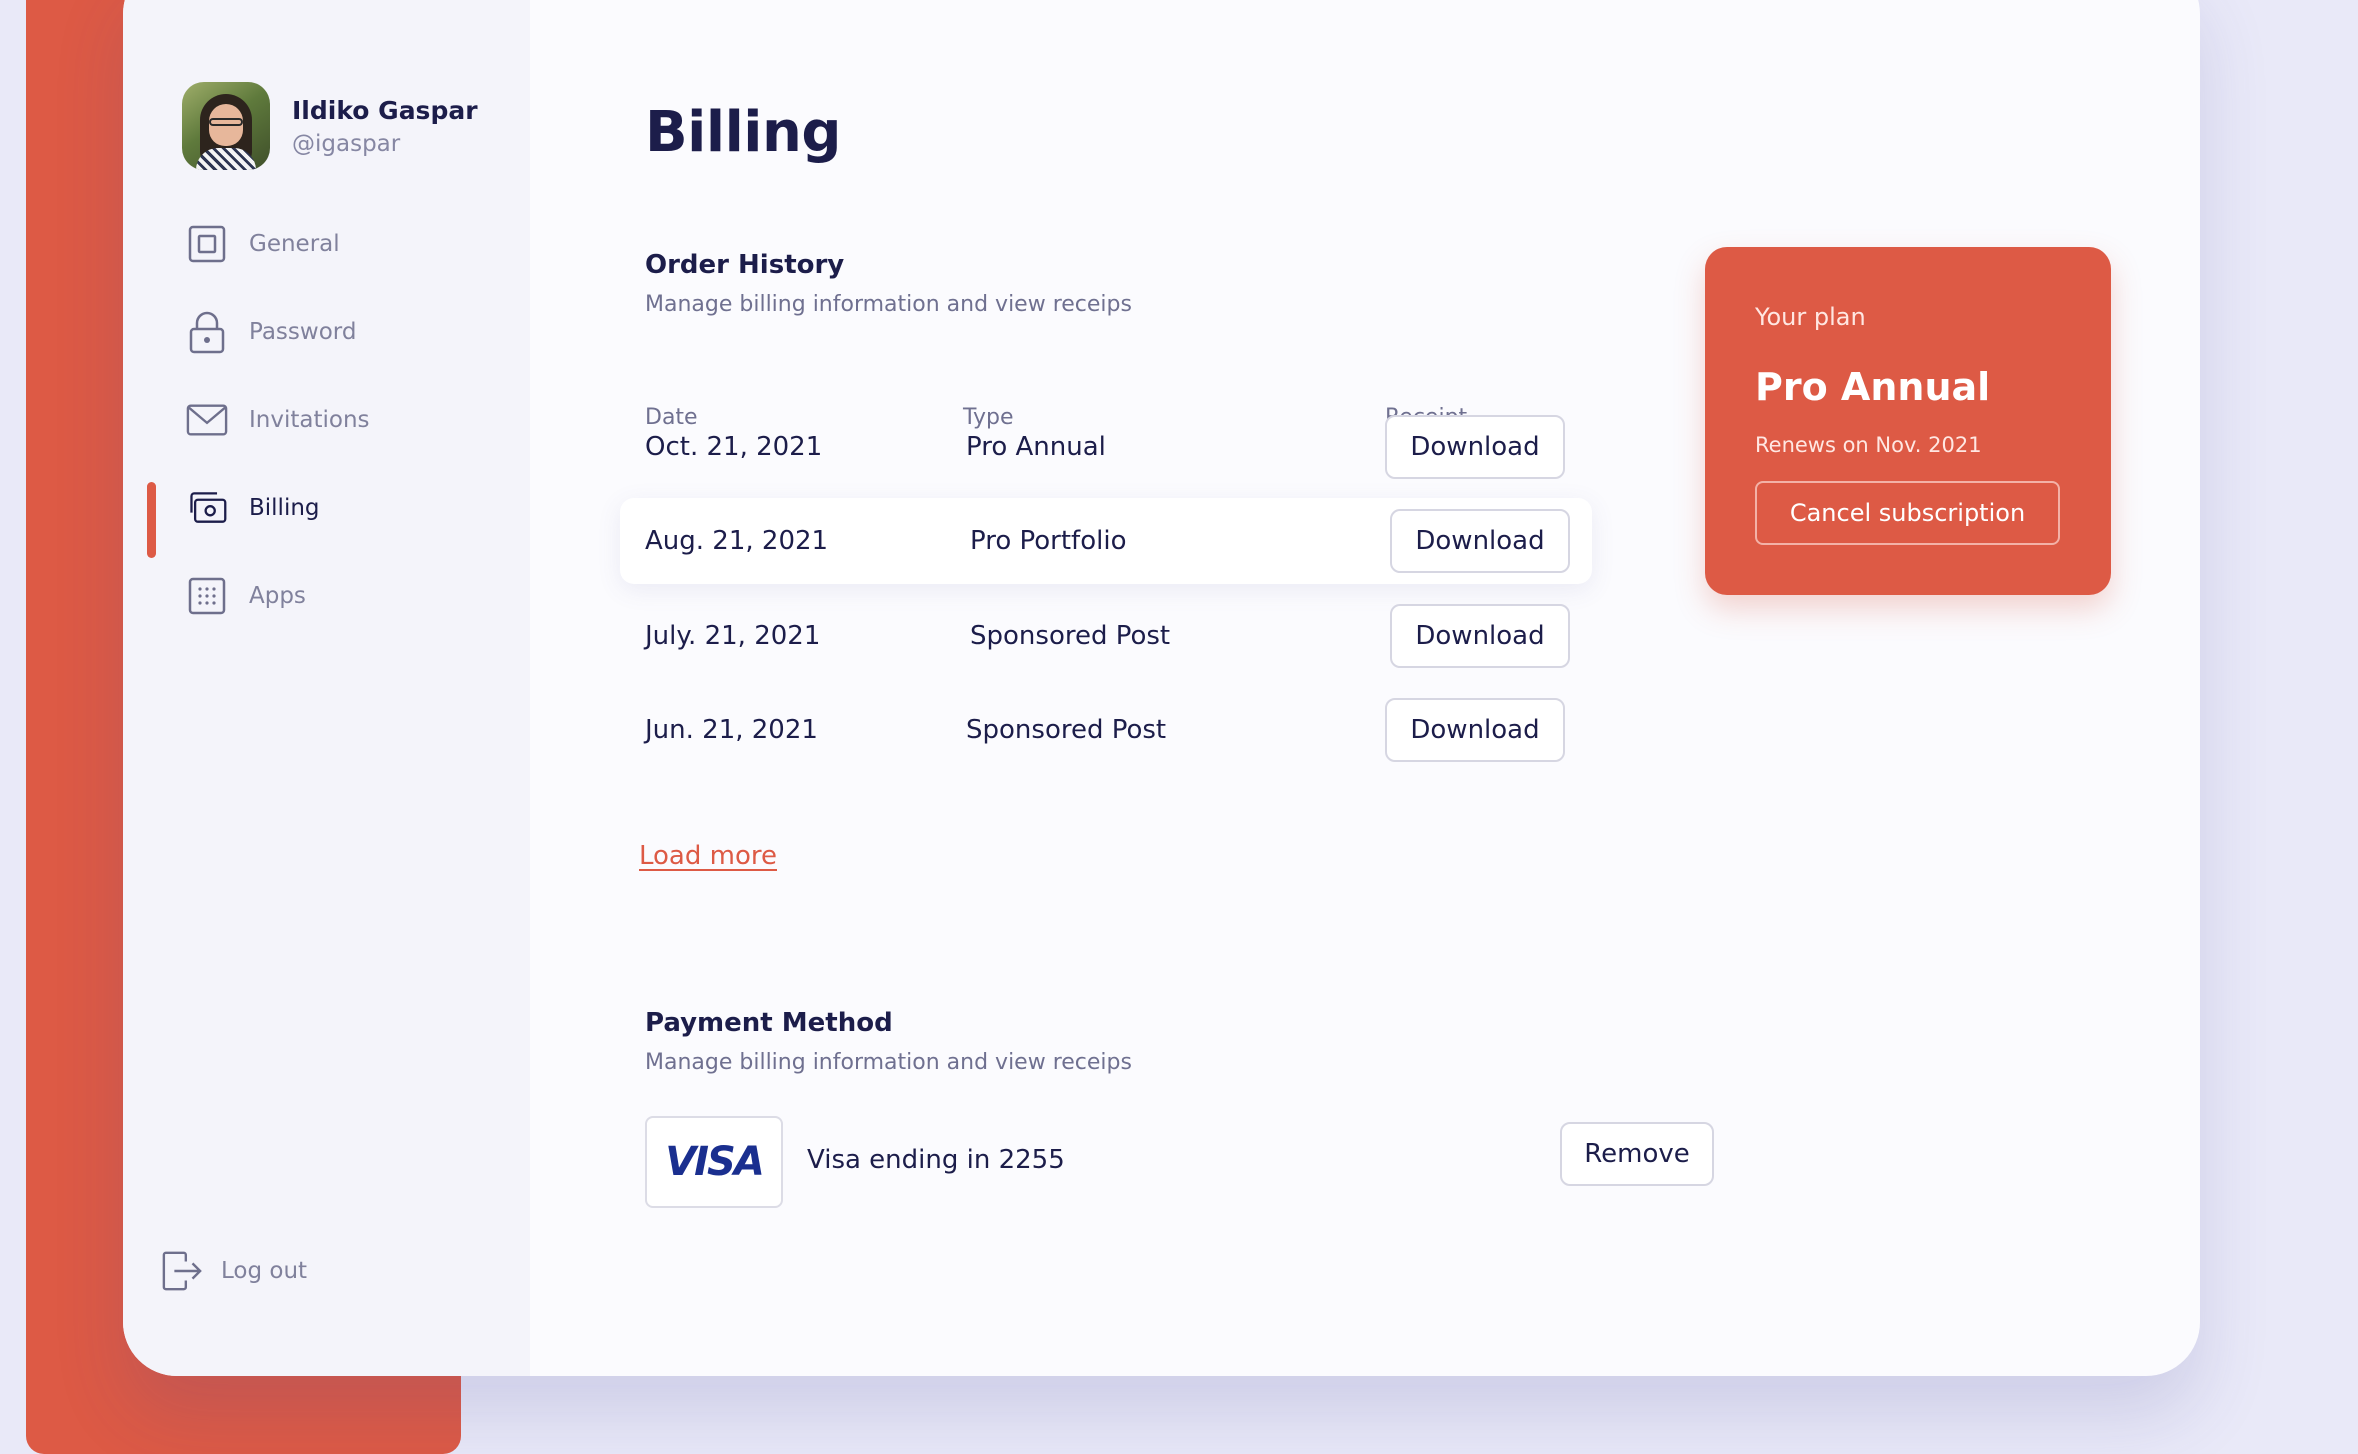 This screenshot has width=2358, height=1454. I want to click on plan-label: Your plan, so click(1810, 317).